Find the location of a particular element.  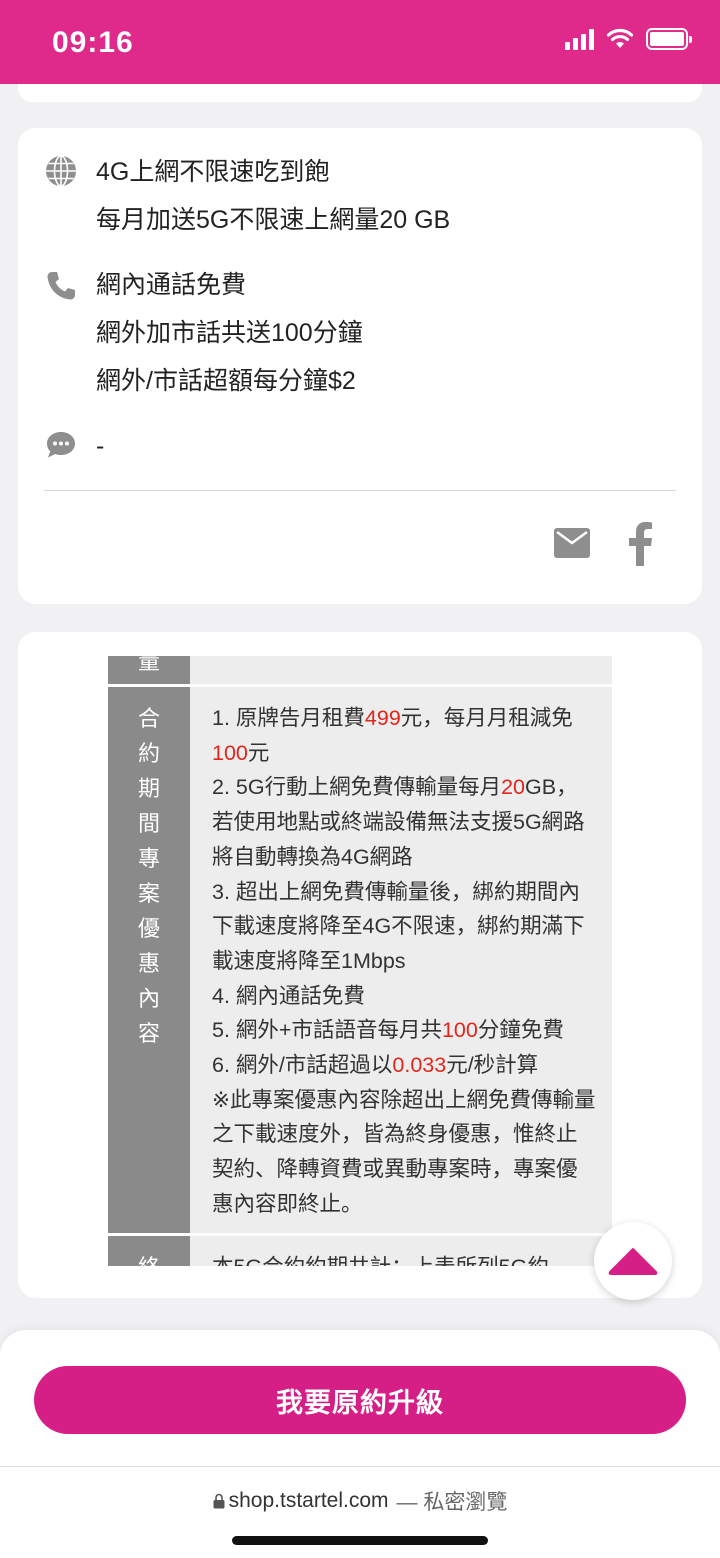

previous-card-edge is located at coordinates (360, 93).